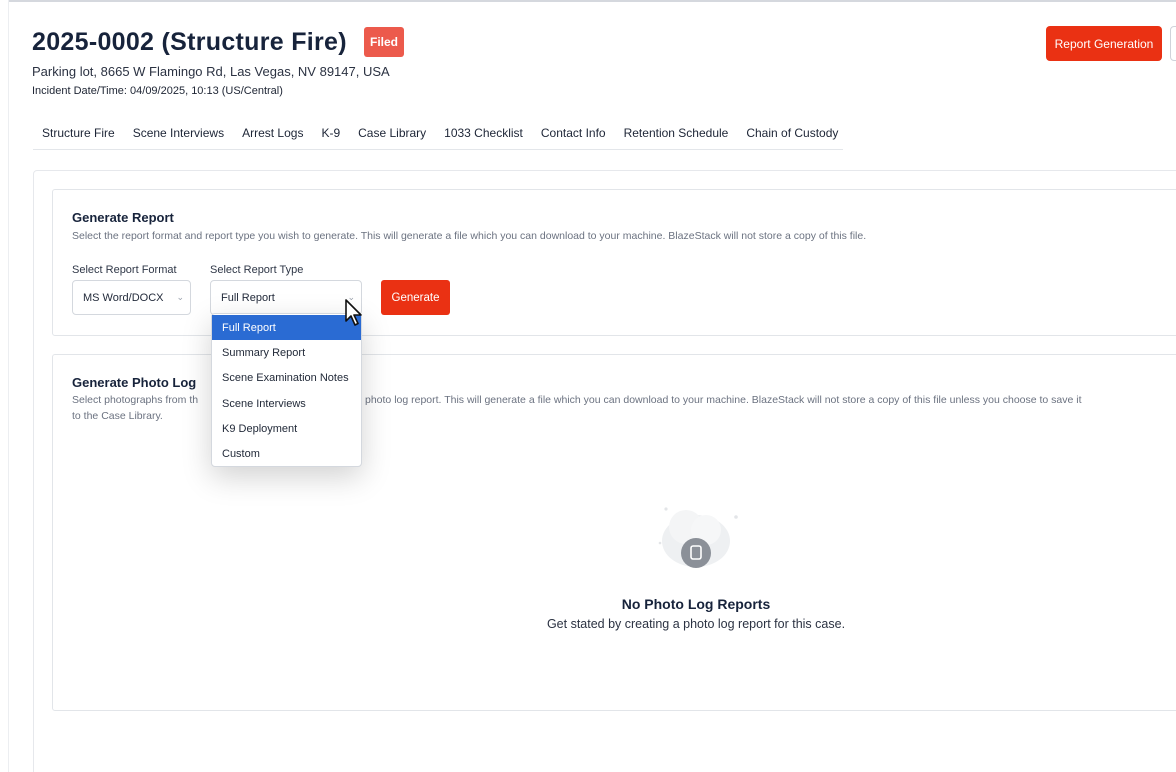  I want to click on tab-k9: K-9, so click(330, 133).